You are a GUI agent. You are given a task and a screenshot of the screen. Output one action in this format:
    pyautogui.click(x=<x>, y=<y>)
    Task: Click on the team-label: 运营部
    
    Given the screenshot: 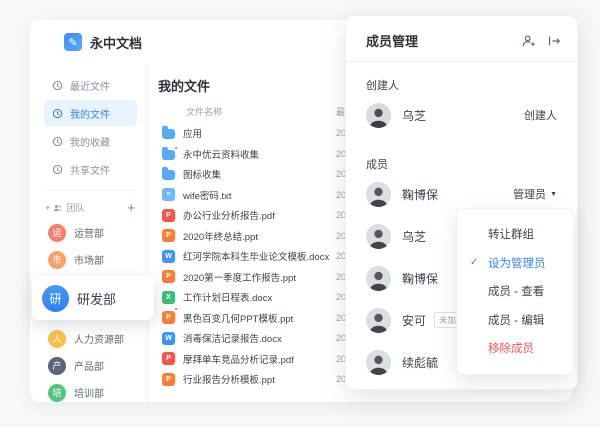 What is the action you would take?
    pyautogui.click(x=89, y=234)
    